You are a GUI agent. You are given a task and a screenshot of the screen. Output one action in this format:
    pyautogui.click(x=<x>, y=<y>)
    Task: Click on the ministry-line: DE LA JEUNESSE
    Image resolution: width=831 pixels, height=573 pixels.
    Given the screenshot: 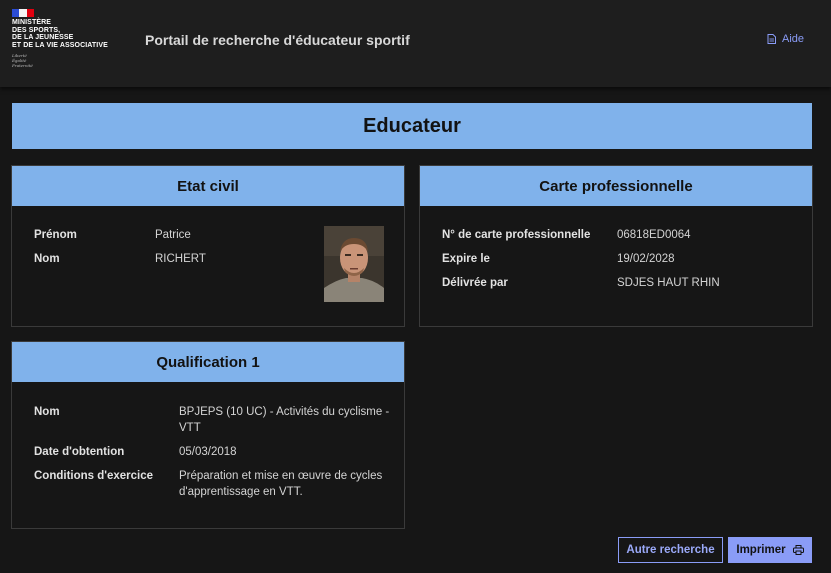 What is the action you would take?
    pyautogui.click(x=43, y=37)
    